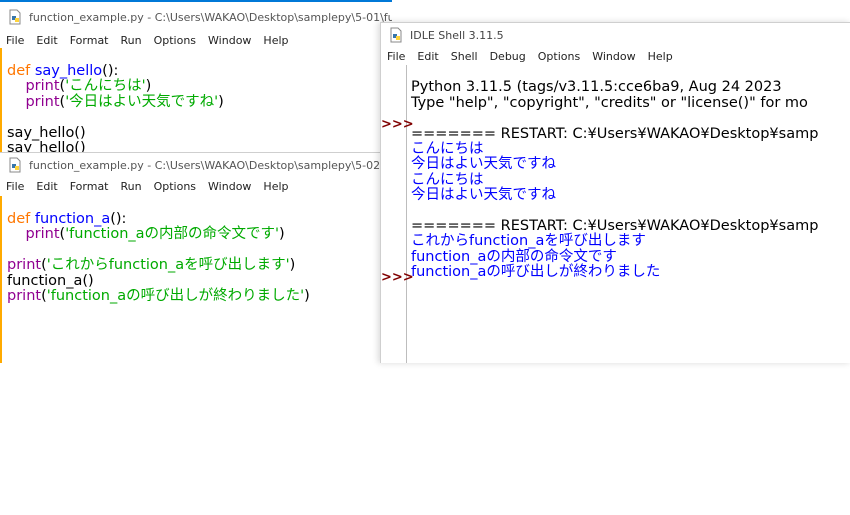 This screenshot has height=515, width=850. I want to click on editor2-menubar: File Edit Format Run Options Window Help, so click(196, 186).